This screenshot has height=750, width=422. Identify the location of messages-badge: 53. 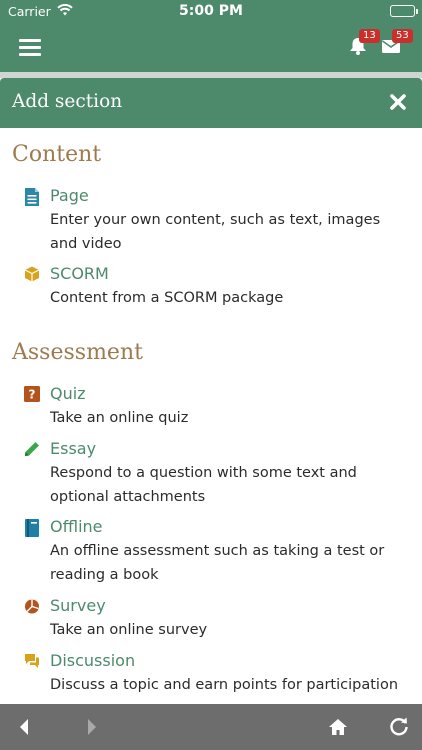
(402, 36).